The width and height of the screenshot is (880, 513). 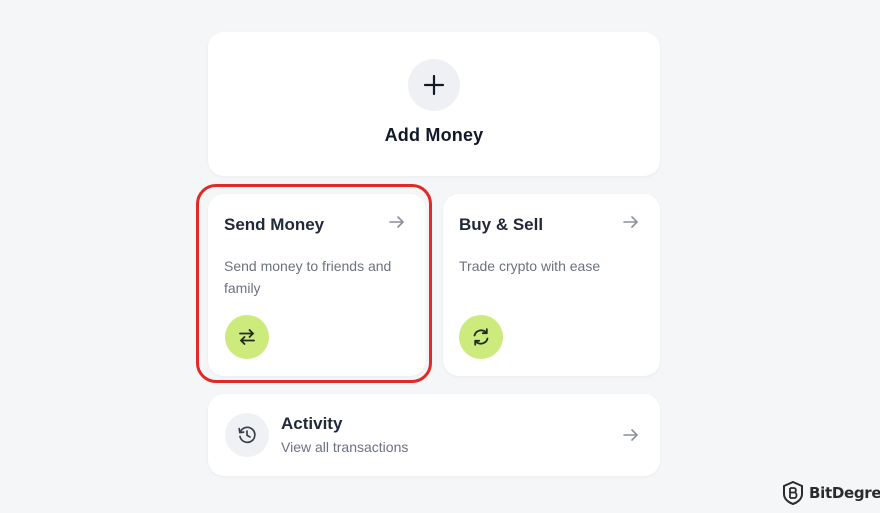 What do you see at coordinates (345, 447) in the screenshot?
I see `activity-subtitle: View all transactions` at bounding box center [345, 447].